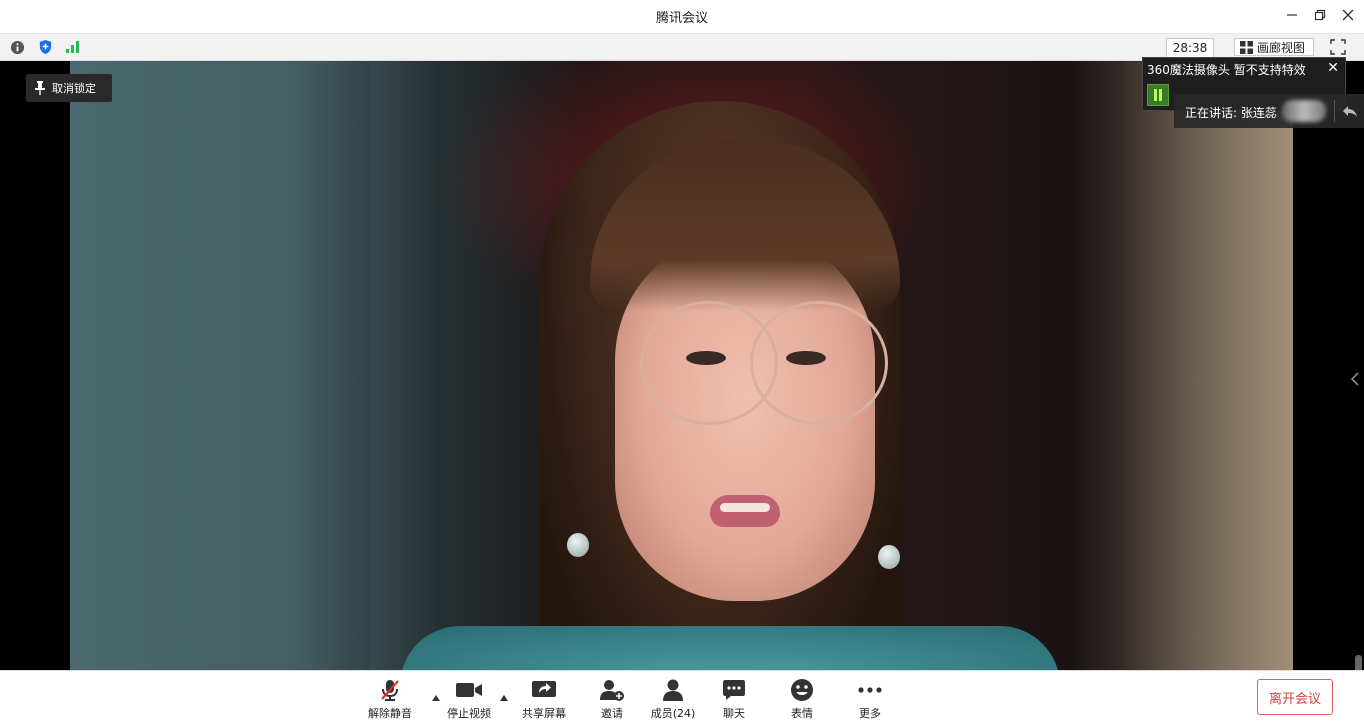 The height and width of the screenshot is (727, 1364). Describe the element at coordinates (1281, 47) in the screenshot. I see `gallery-view-label: 画廊视图` at that location.